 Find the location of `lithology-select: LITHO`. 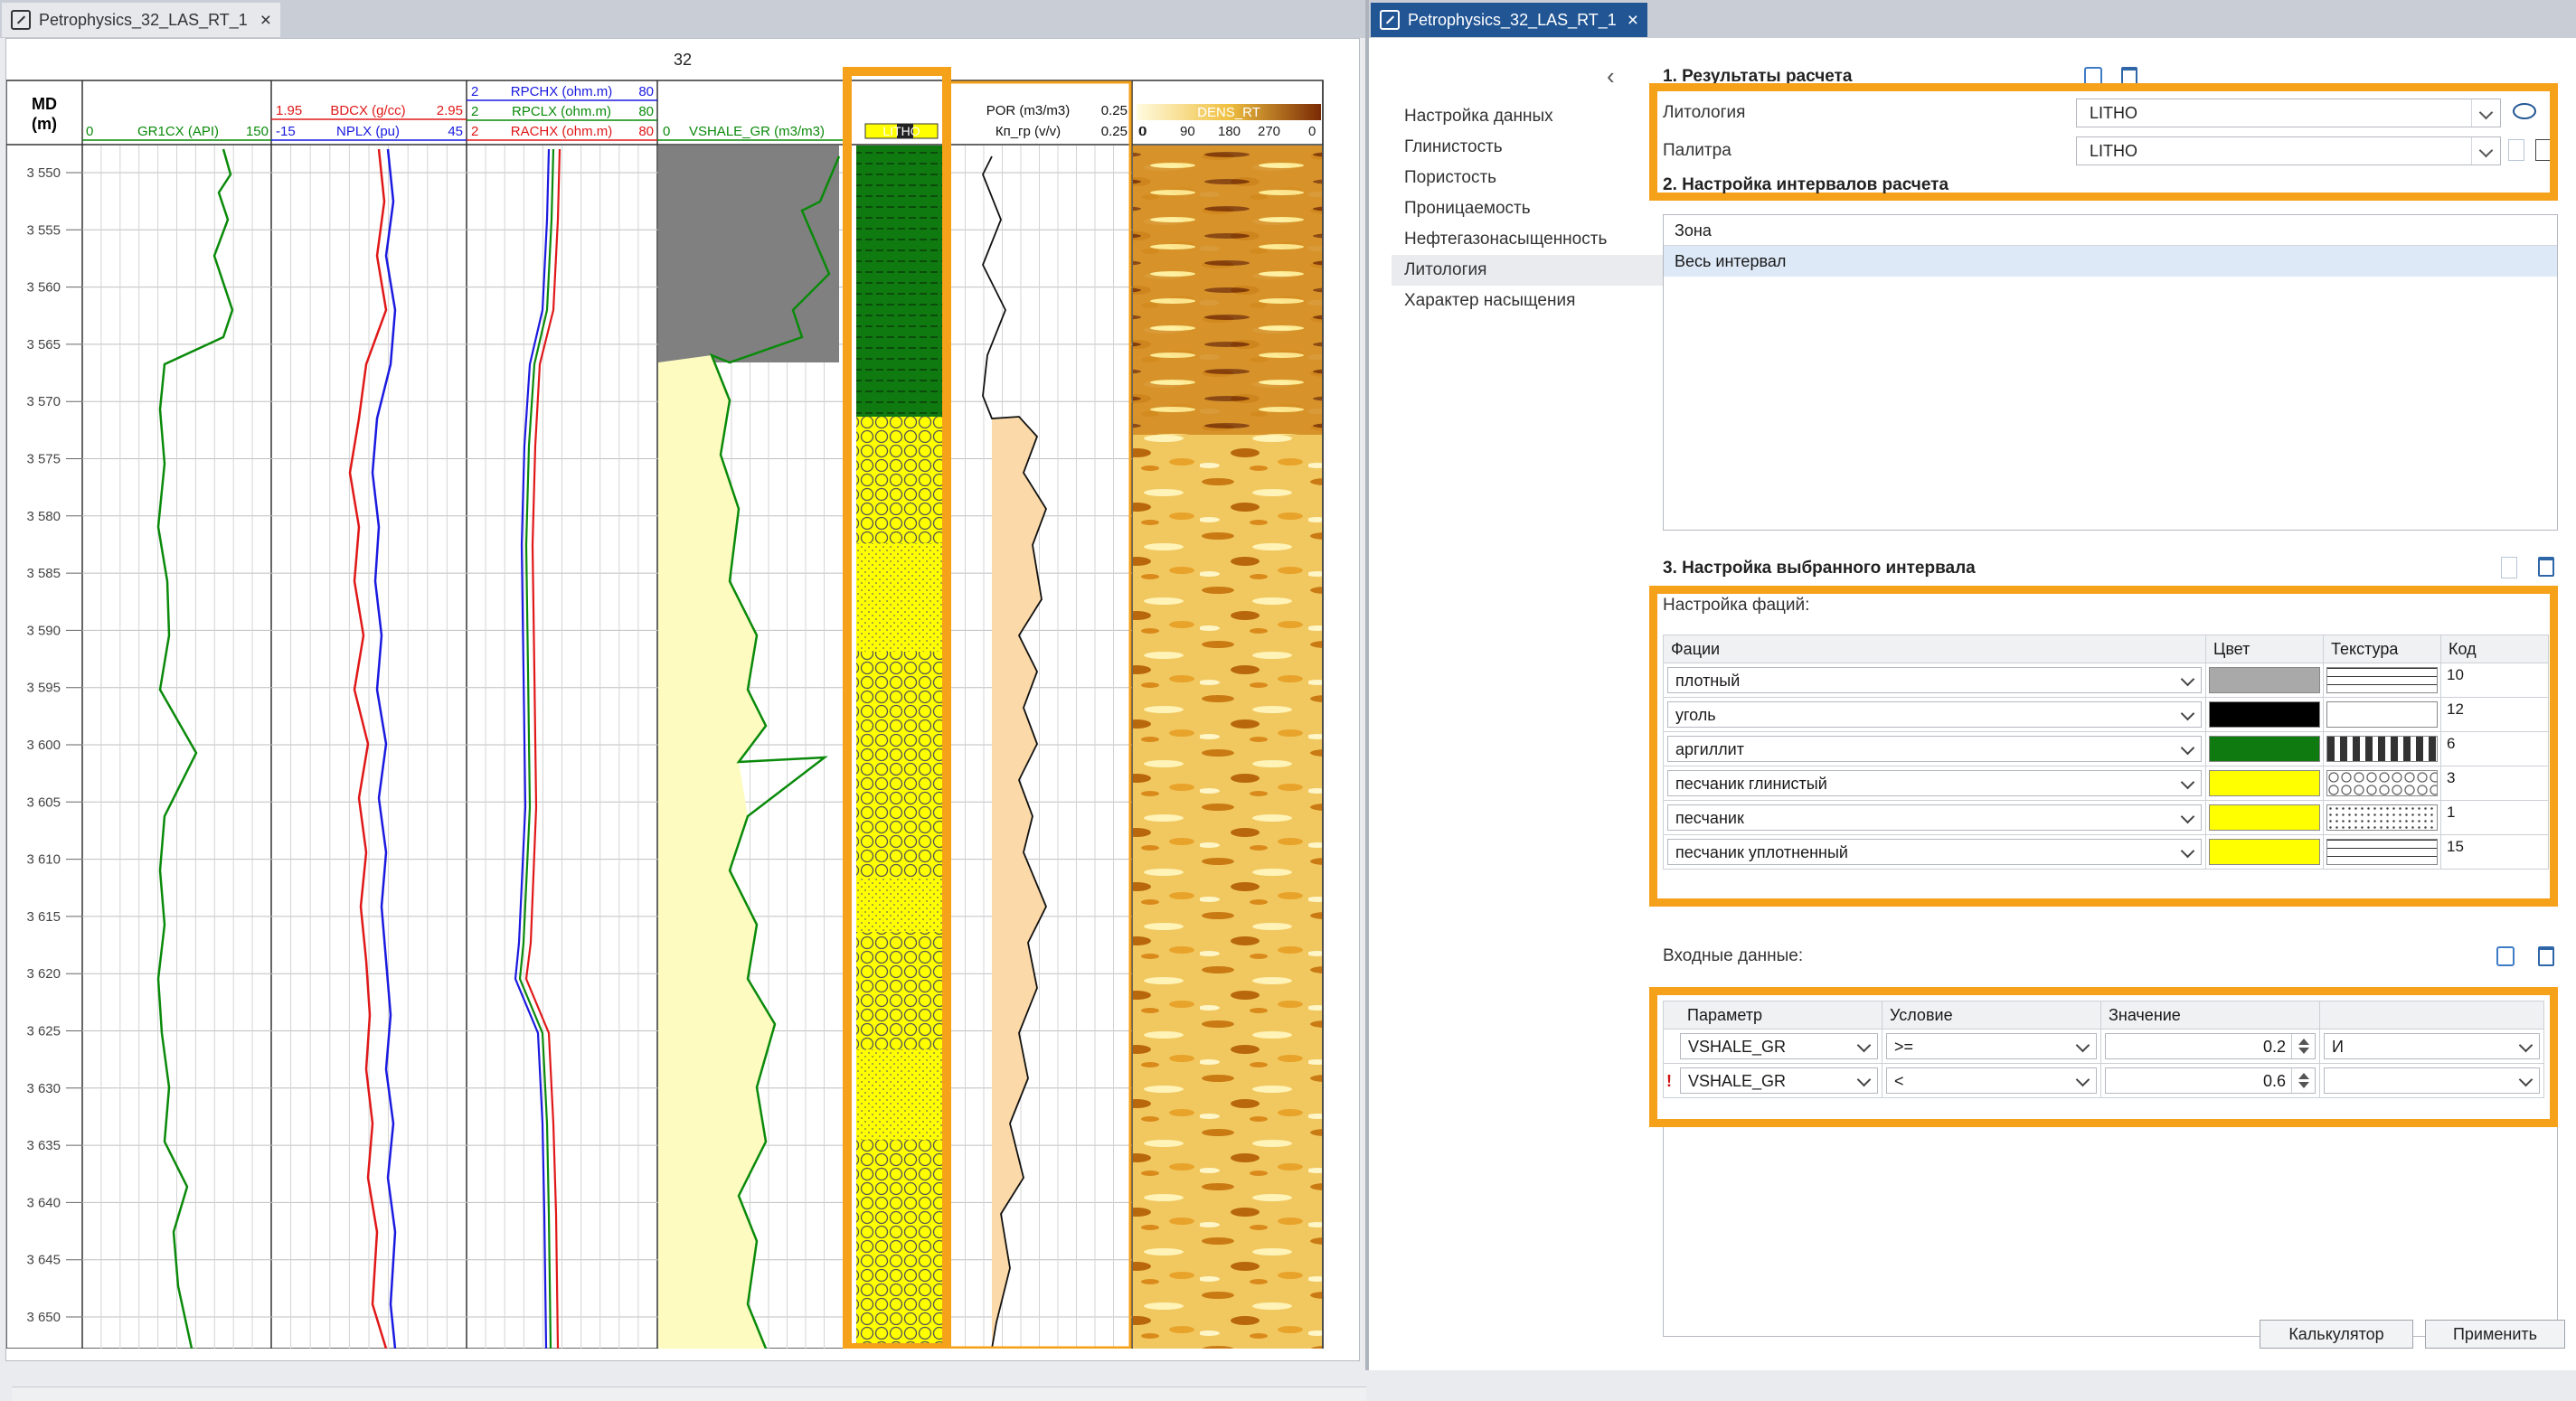

lithology-select: LITHO is located at coordinates (2288, 113).